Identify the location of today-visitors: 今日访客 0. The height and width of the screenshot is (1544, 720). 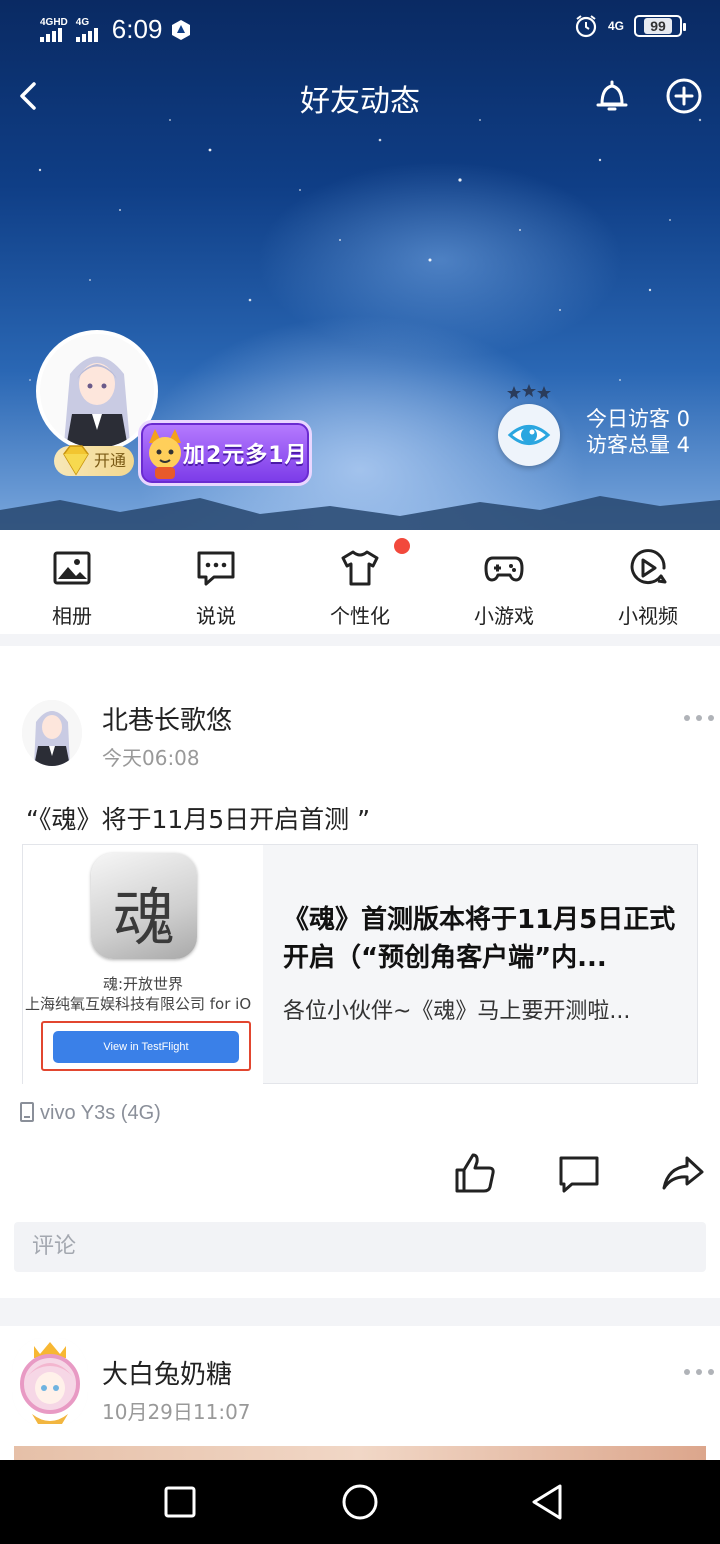
(638, 419).